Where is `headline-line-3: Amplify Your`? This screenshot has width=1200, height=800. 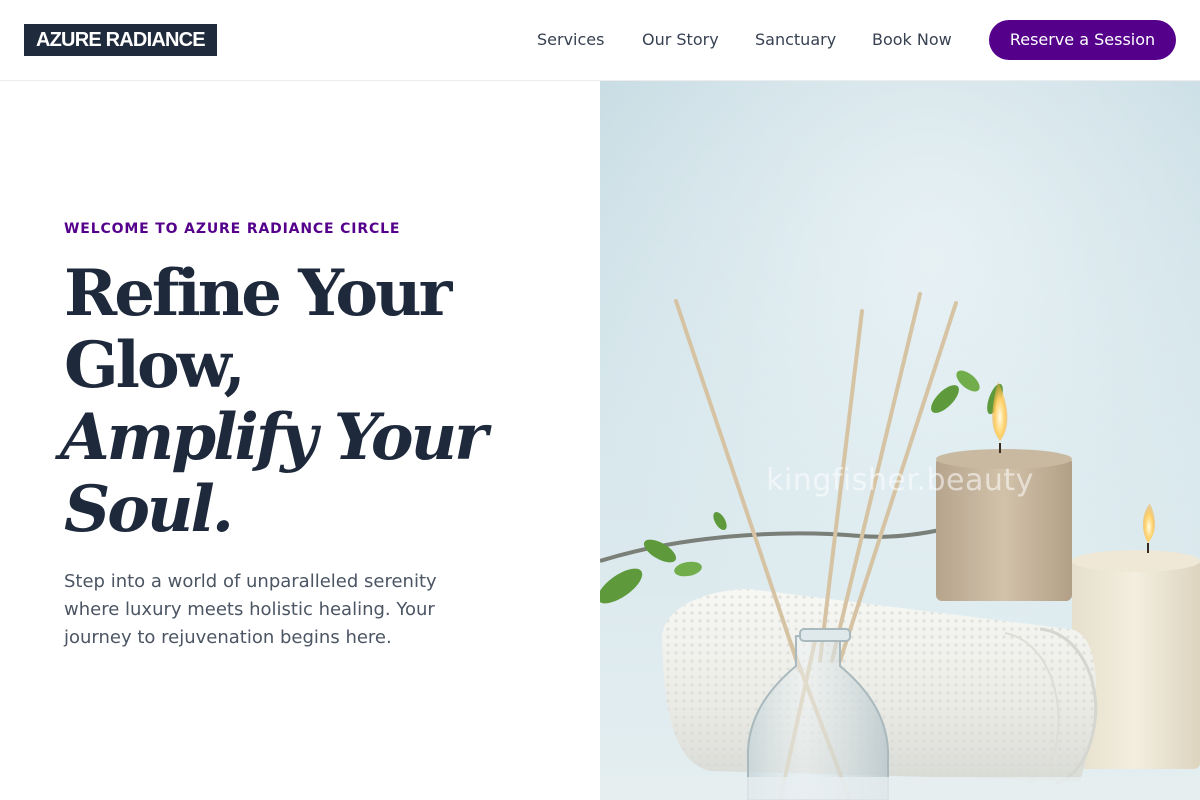 headline-line-3: Amplify Your is located at coordinates (274, 437).